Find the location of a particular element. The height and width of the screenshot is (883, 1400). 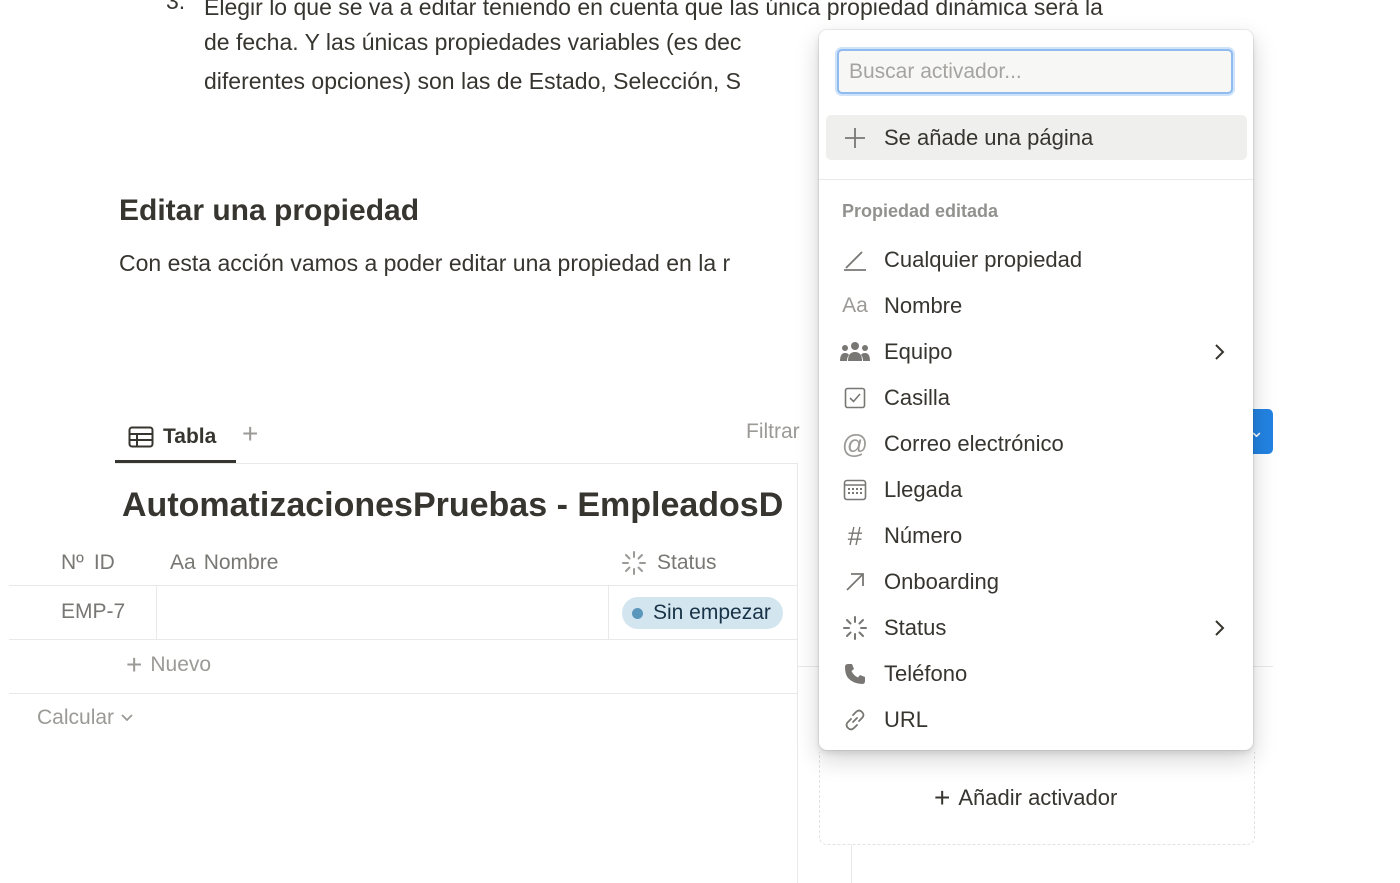

status-dot is located at coordinates (637, 613).